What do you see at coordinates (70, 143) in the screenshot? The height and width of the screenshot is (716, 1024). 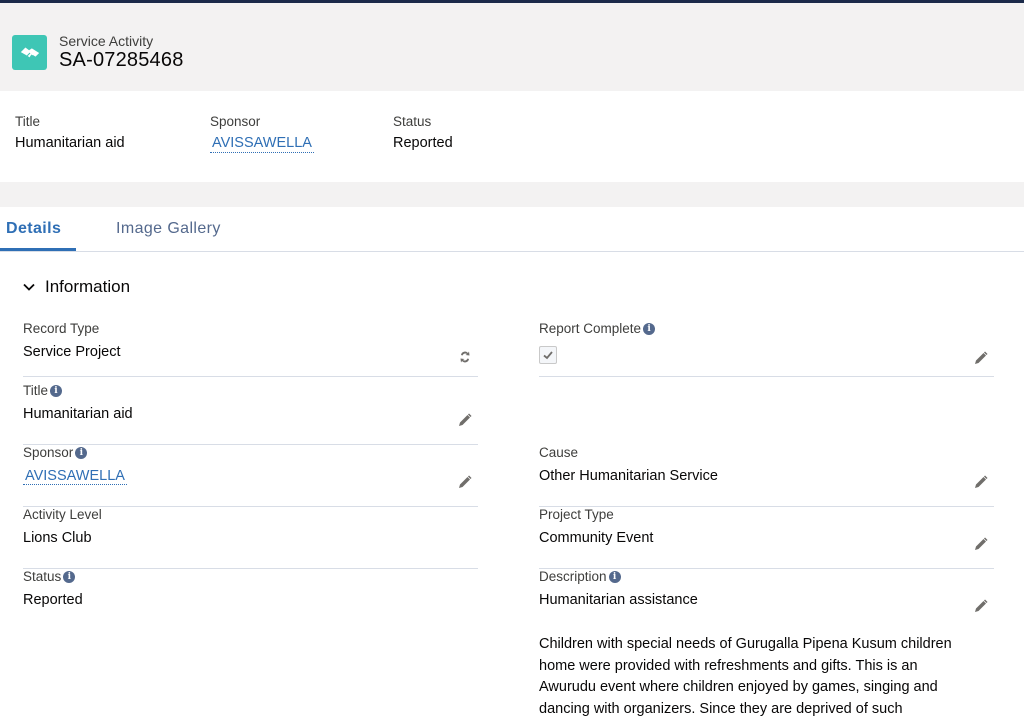 I see `highlight-title-value: Humanitarian aid` at bounding box center [70, 143].